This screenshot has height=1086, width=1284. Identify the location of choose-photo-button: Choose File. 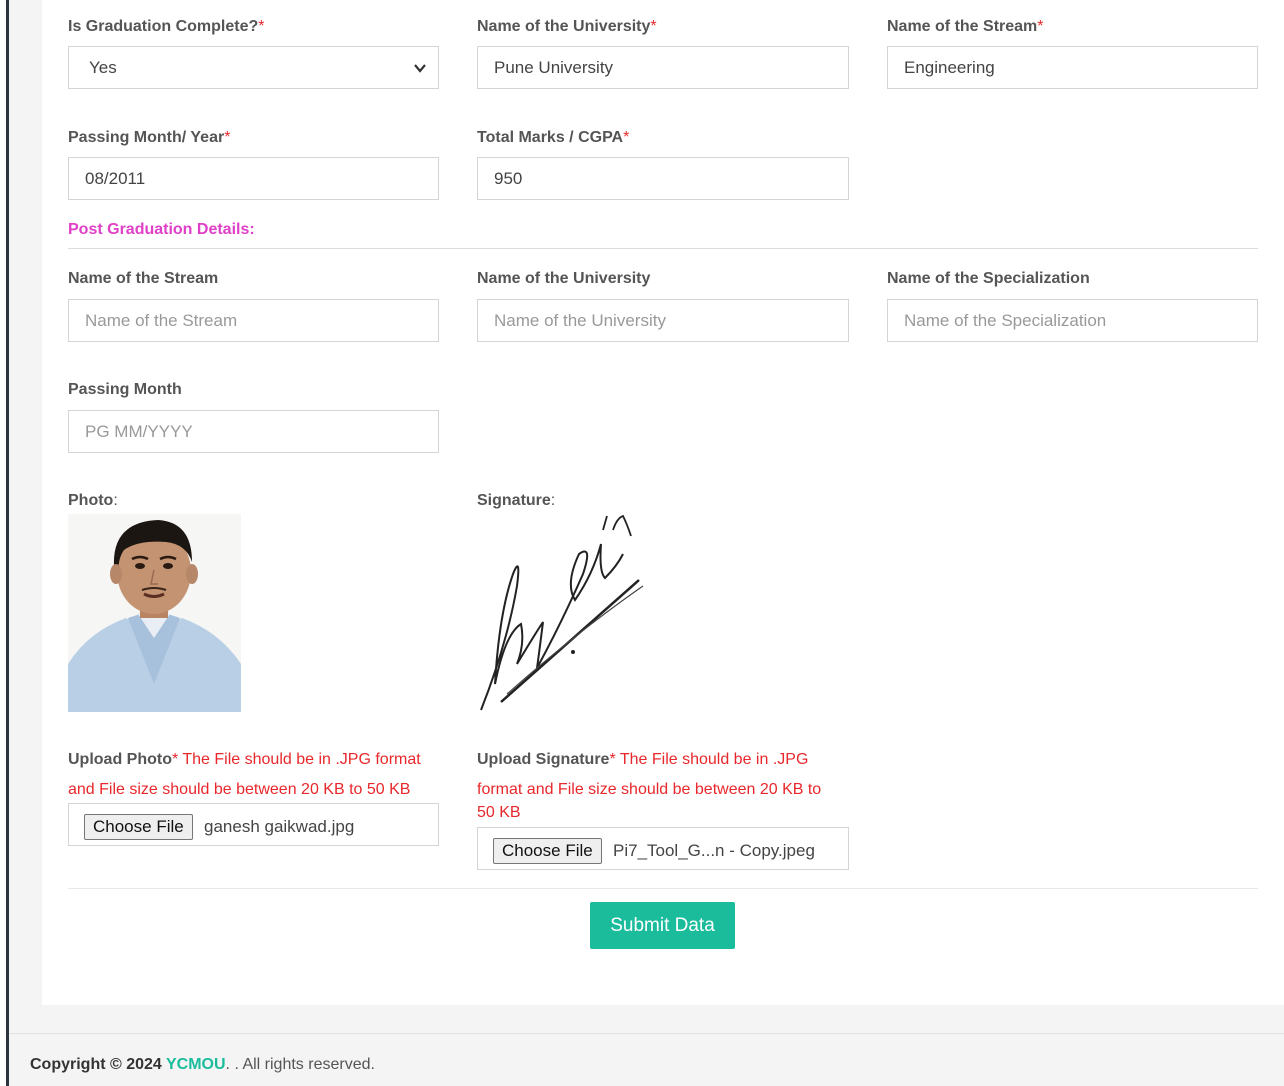
(138, 827).